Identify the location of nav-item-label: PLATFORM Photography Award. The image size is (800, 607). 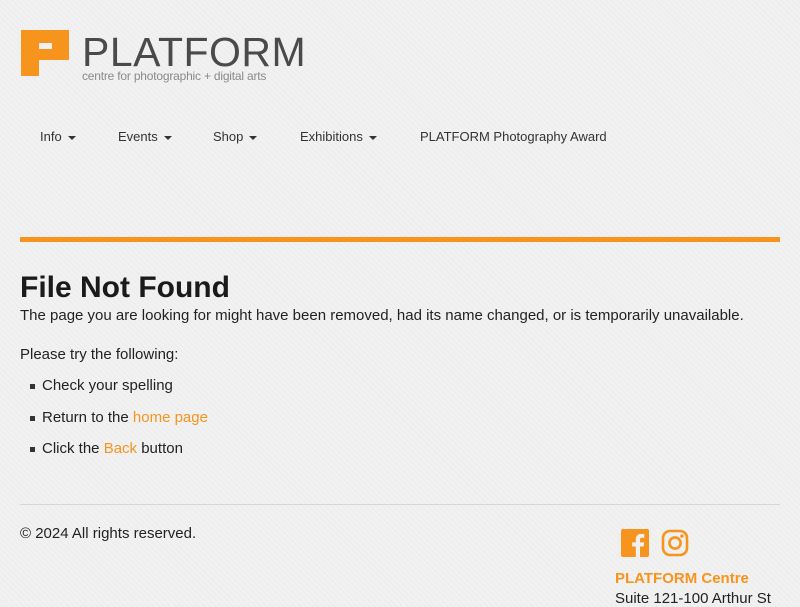
(513, 136).